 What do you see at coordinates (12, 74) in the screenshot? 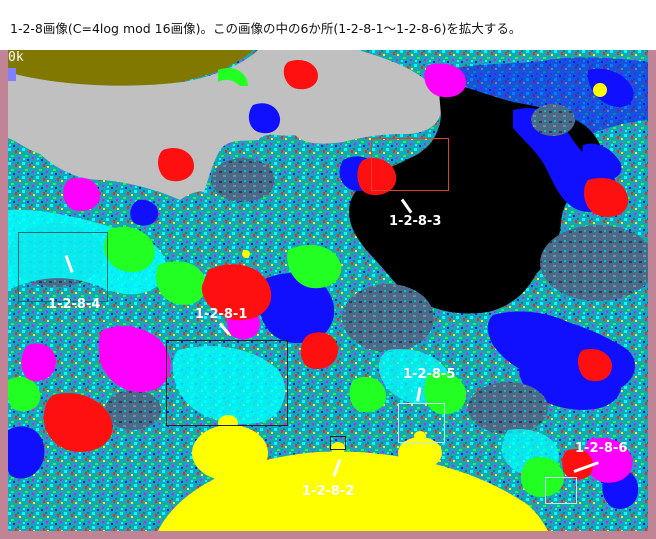
I see `status-indicator` at bounding box center [12, 74].